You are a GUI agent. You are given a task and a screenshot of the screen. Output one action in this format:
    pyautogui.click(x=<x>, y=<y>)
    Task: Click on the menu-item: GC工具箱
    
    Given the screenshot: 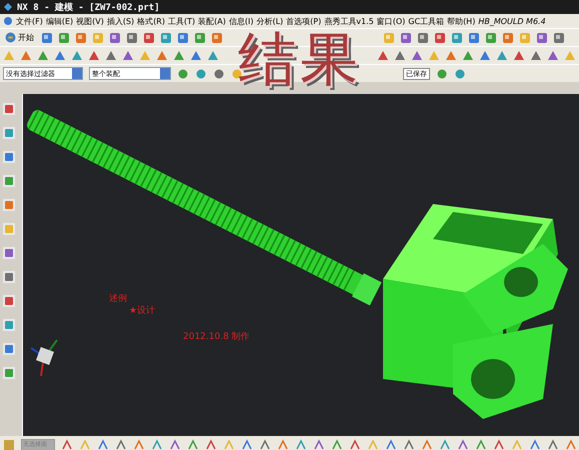 What is the action you would take?
    pyautogui.click(x=426, y=21)
    